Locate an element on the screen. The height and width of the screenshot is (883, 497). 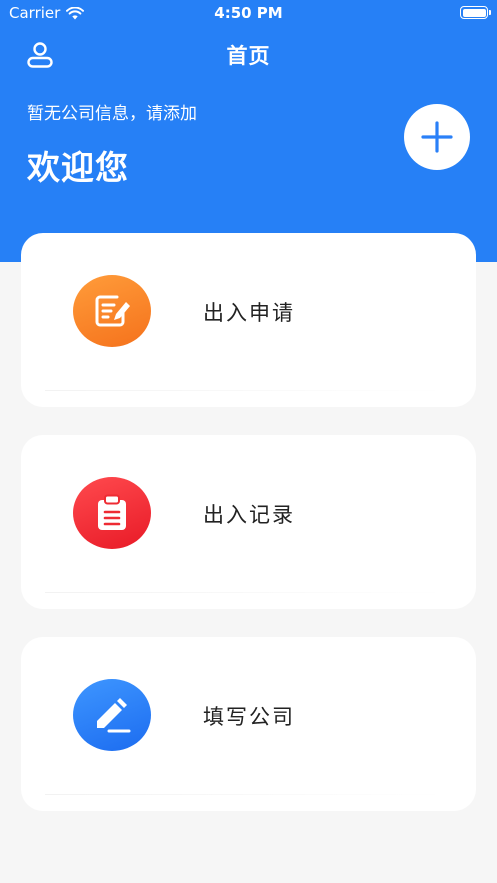
status-bar: Carrier 4:50 PM is located at coordinates (248, 13).